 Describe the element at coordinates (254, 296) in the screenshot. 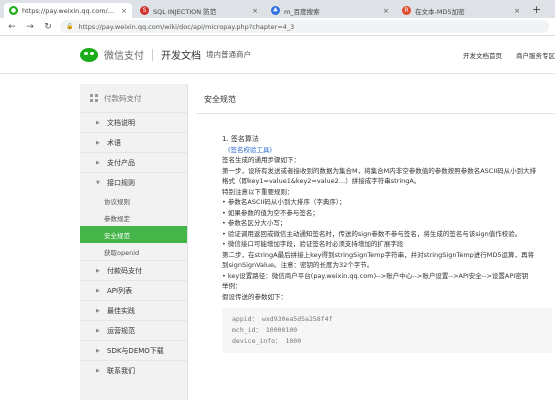

I see `article-line: 假设传送的参数如下：` at that location.